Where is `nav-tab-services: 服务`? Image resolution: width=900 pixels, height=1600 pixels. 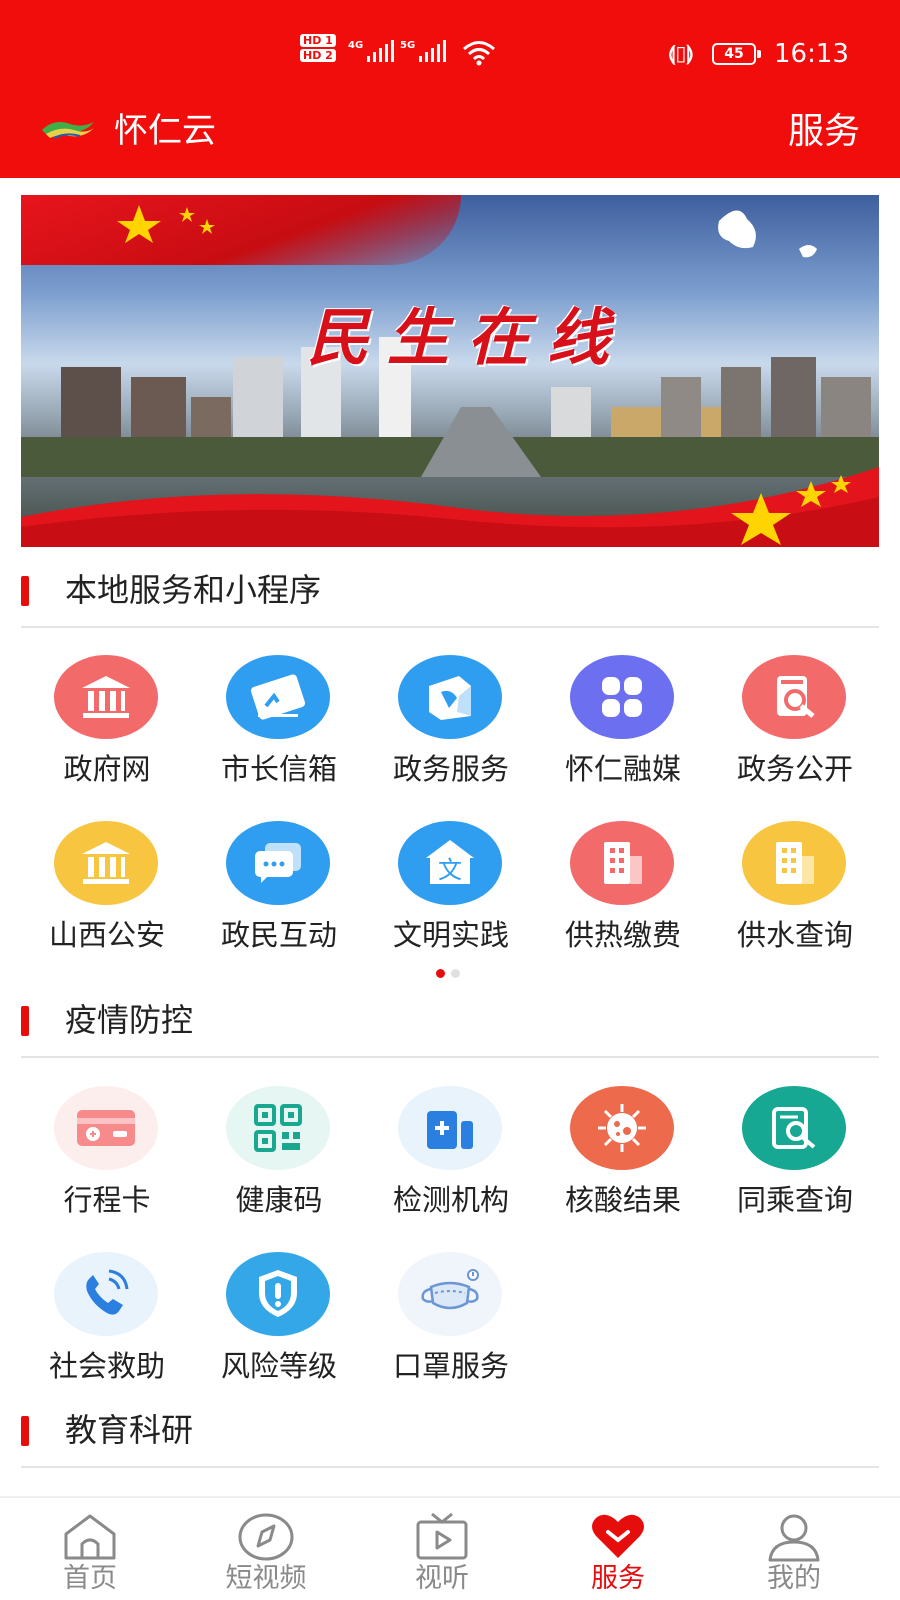
nav-tab-services: 服务 is located at coordinates (618, 1556).